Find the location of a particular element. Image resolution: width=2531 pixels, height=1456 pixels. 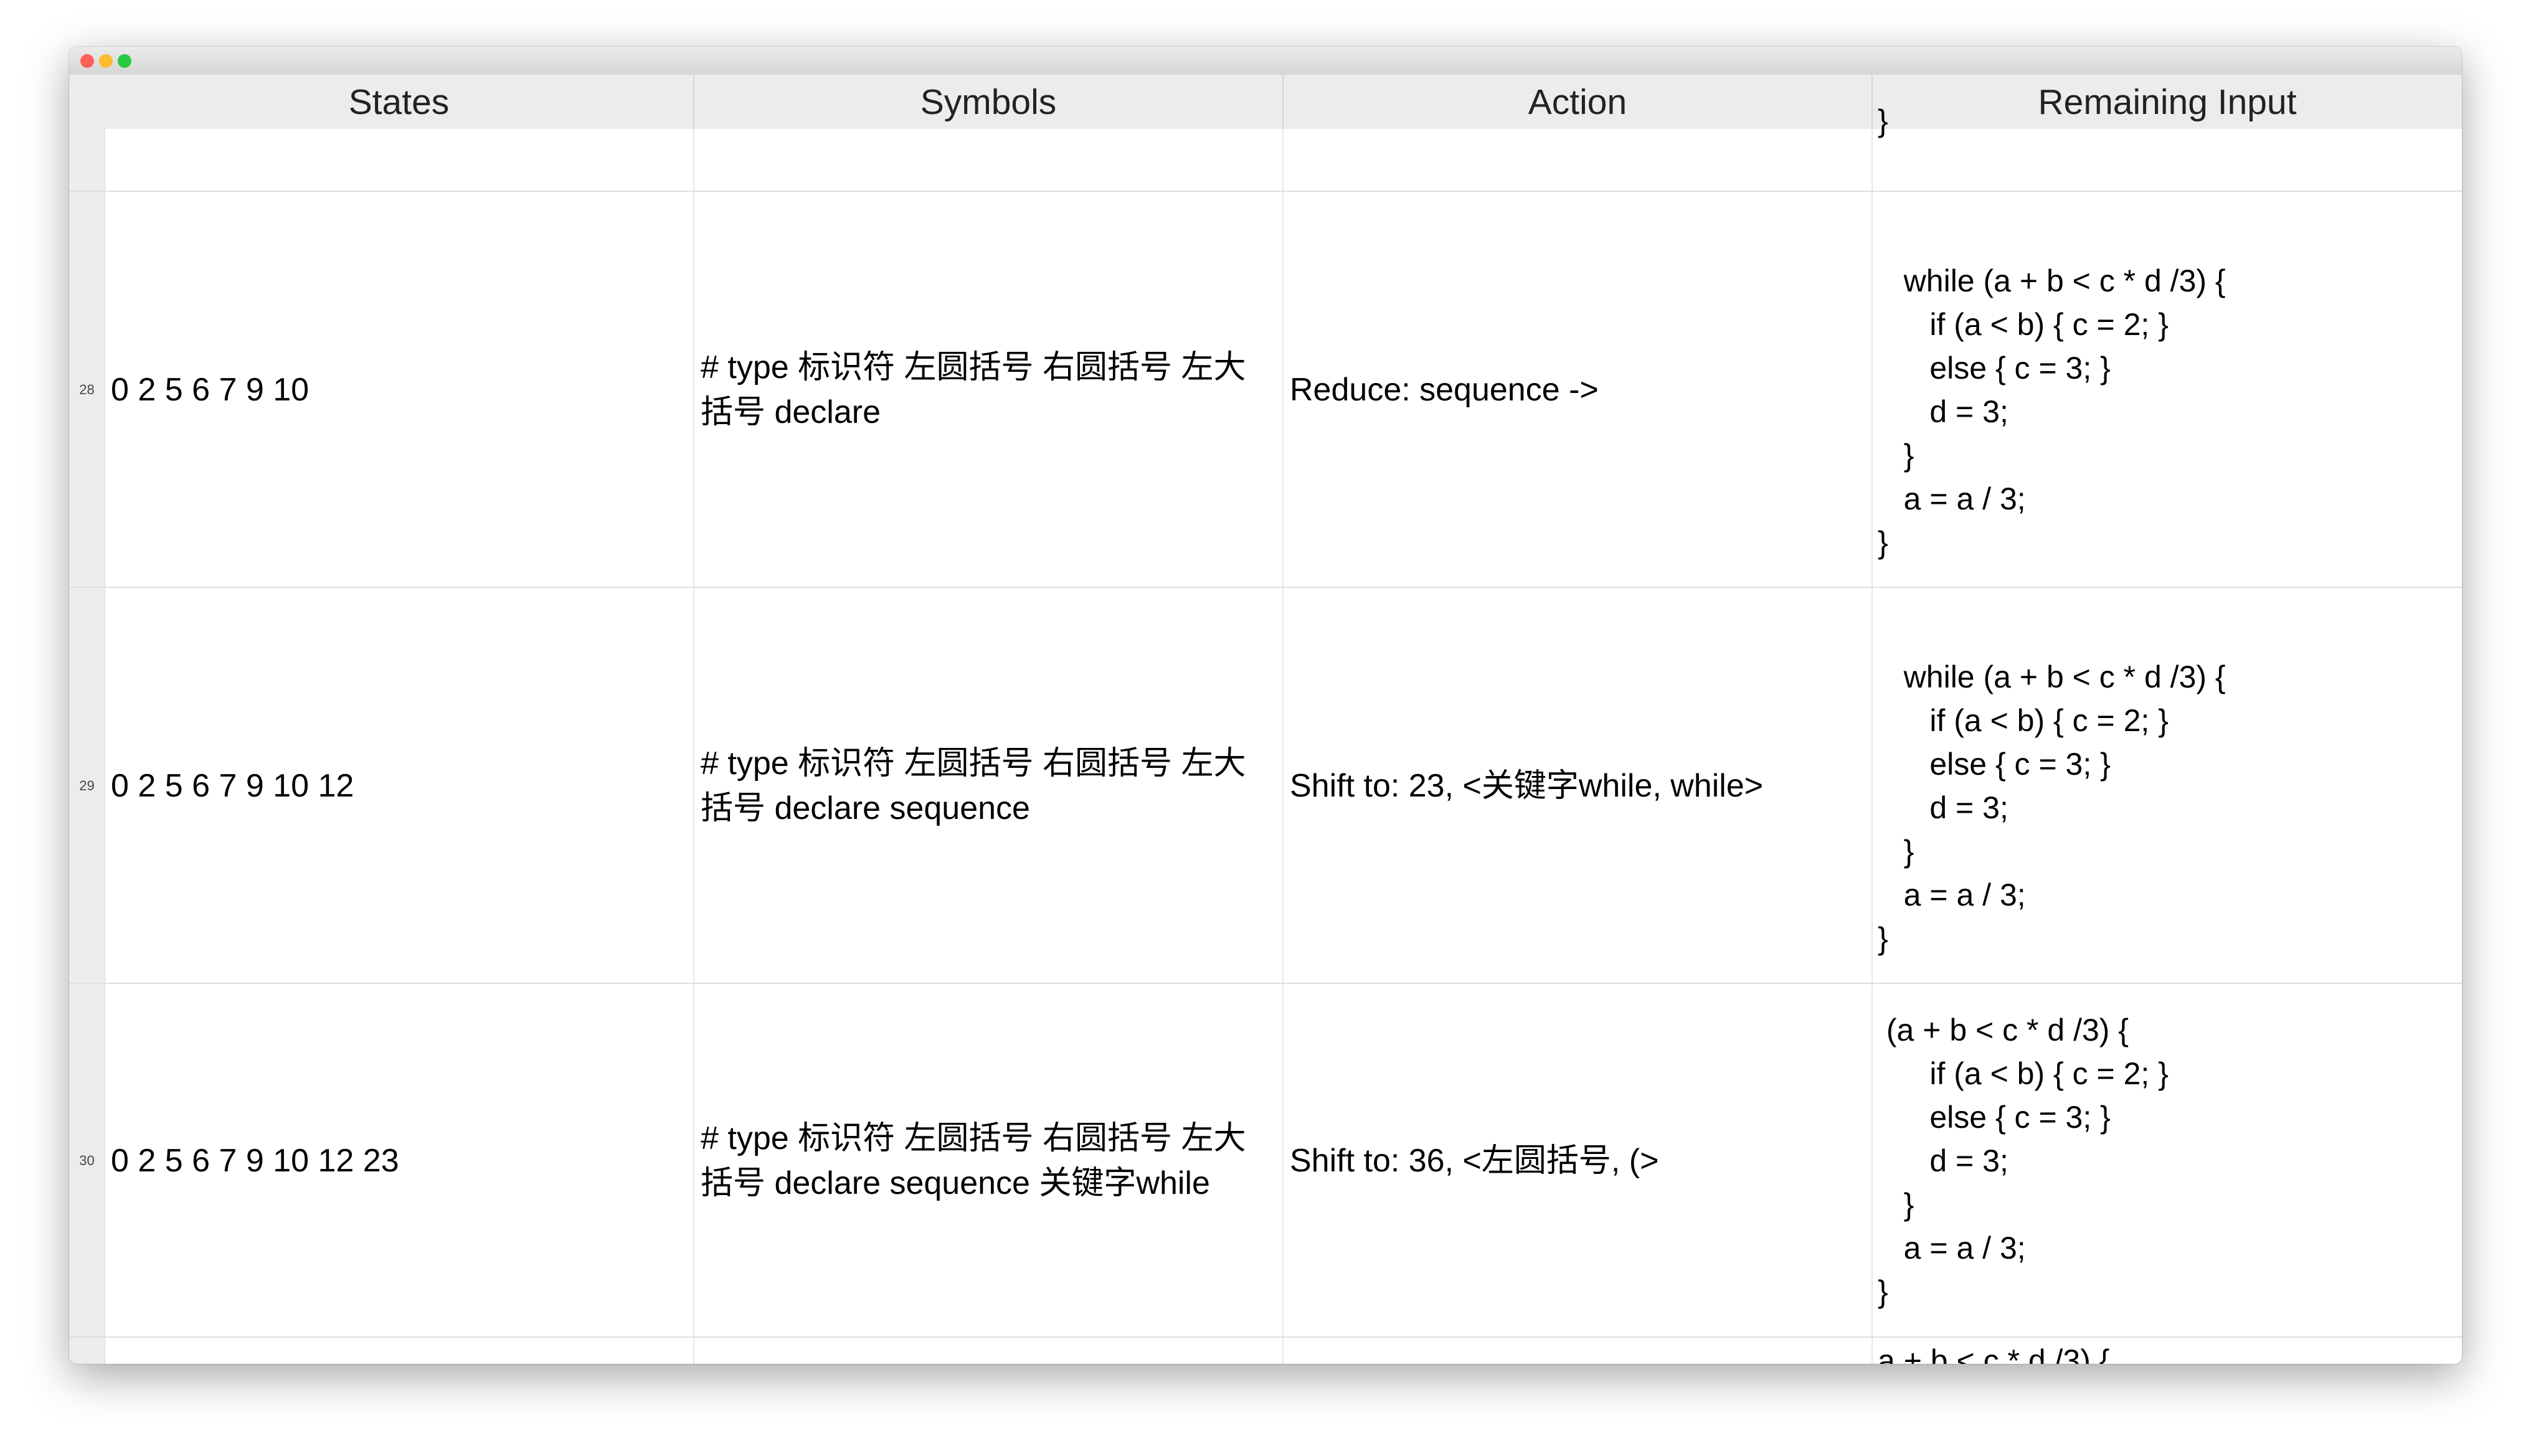

column-header-symbols: Symbols is located at coordinates (989, 102).